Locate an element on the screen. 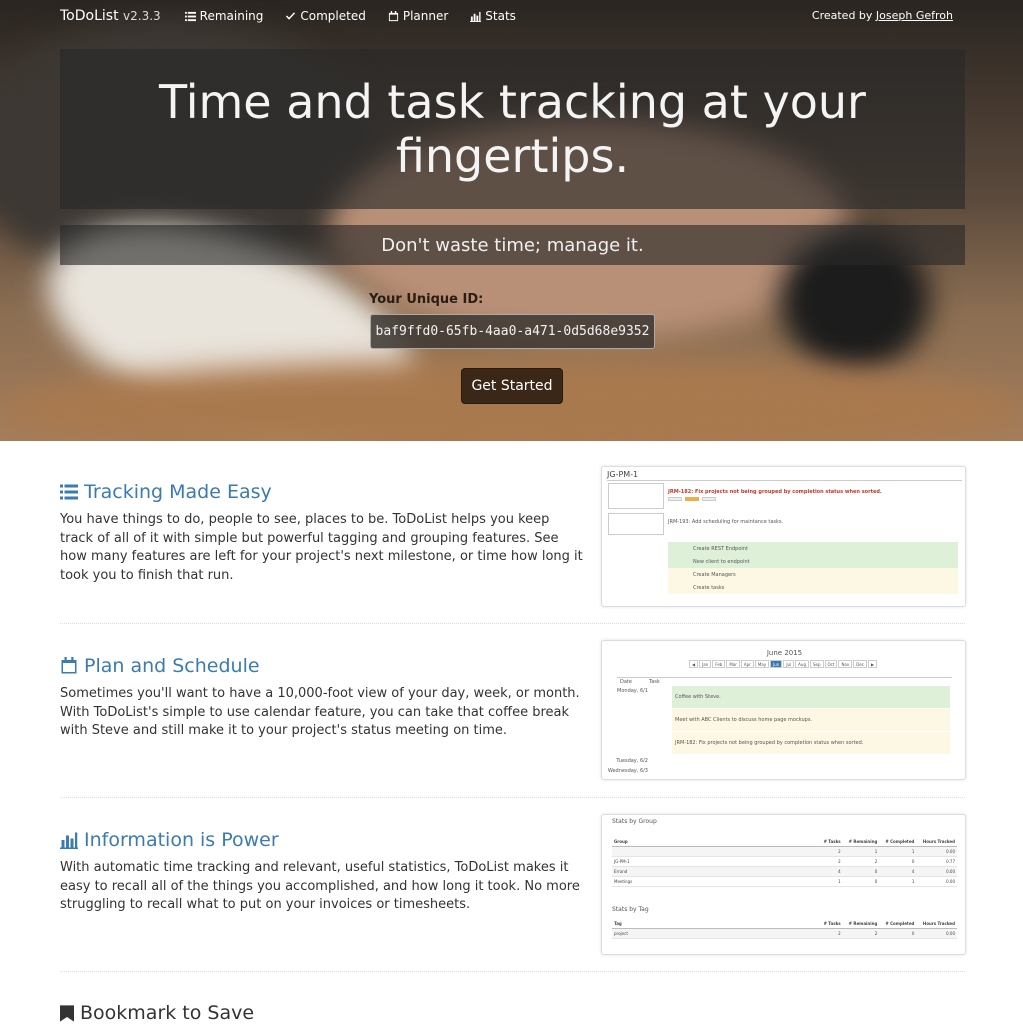 The width and height of the screenshot is (1023, 1024). brand-version: v2.3.3 is located at coordinates (142, 16).